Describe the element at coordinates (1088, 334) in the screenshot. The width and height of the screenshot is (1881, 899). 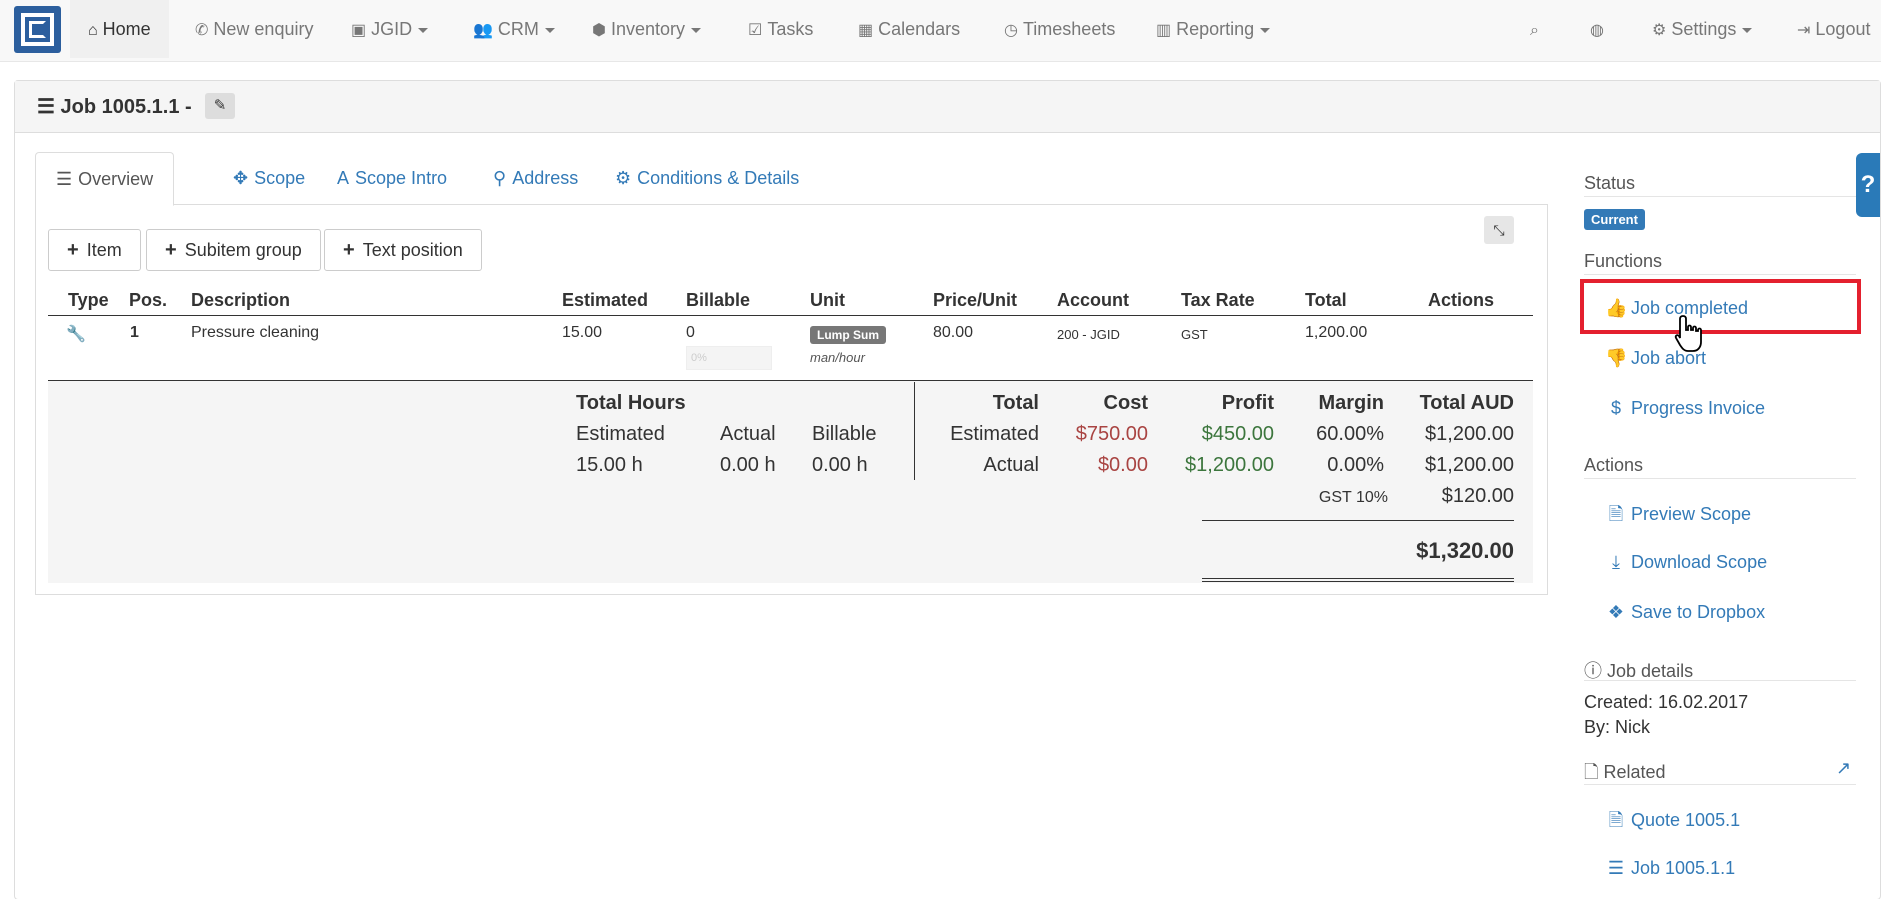
I see `row-account: 200 - JGID` at that location.